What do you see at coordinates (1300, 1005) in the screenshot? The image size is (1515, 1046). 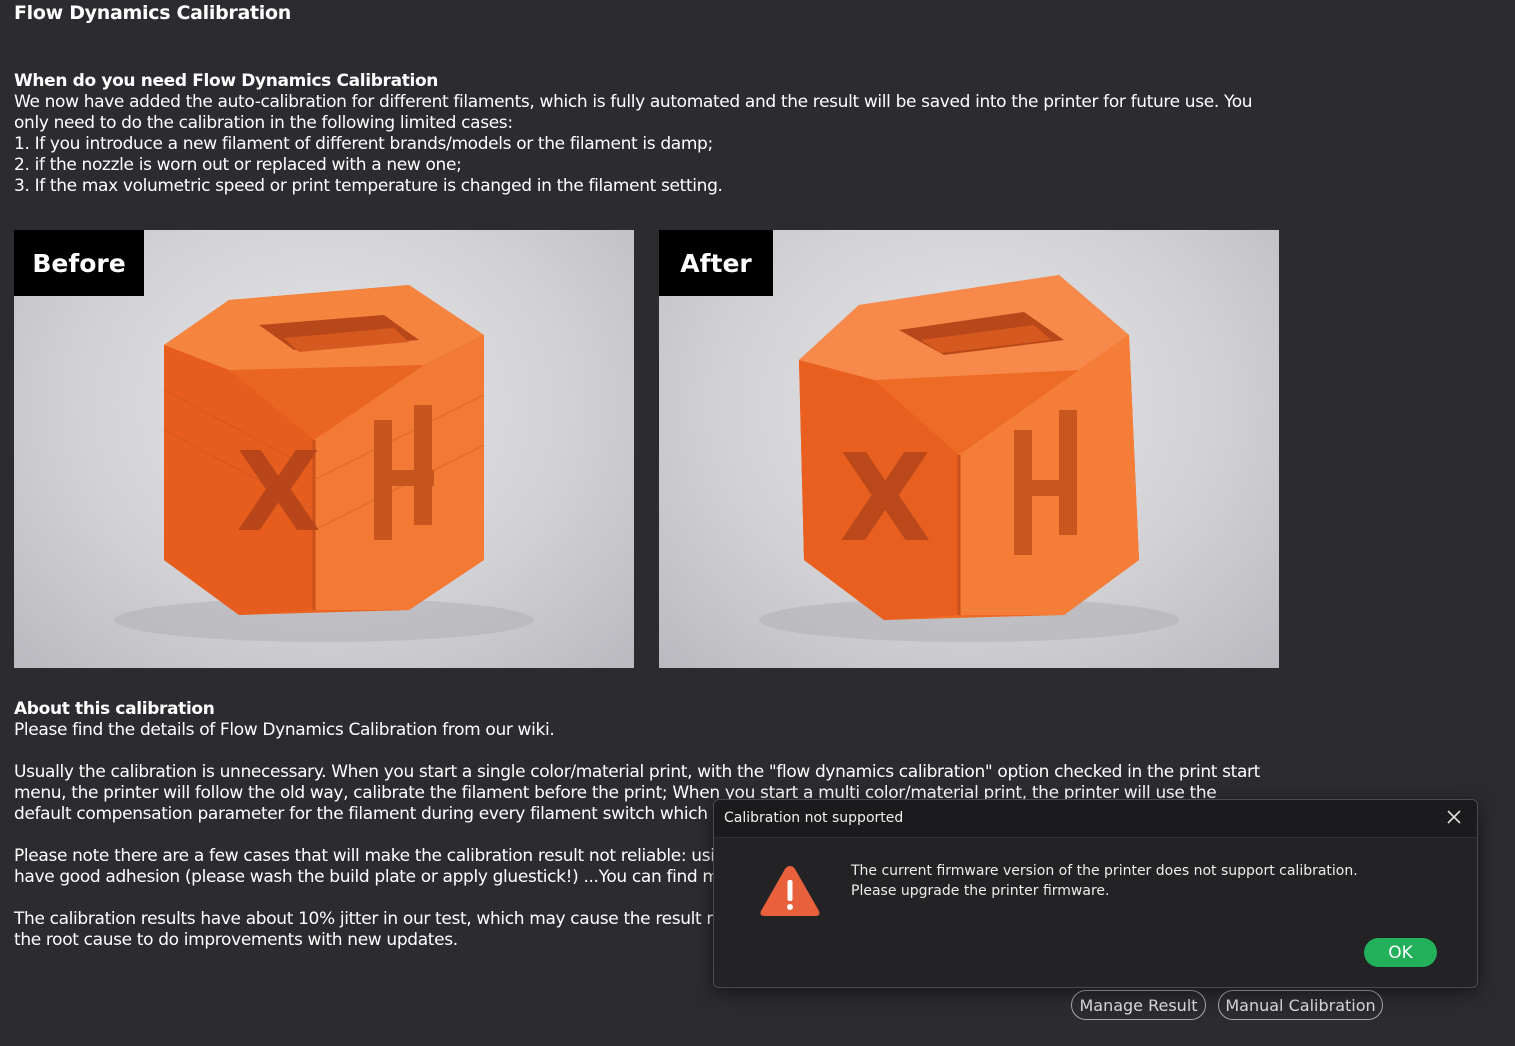 I see `manual-calibration-button: Manual Calibration` at bounding box center [1300, 1005].